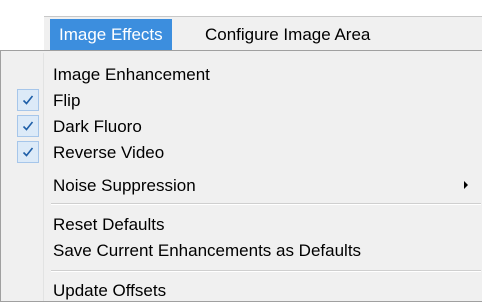 This screenshot has width=482, height=305. Describe the element at coordinates (109, 152) in the screenshot. I see `menu-item-label: Reverse Video` at that location.